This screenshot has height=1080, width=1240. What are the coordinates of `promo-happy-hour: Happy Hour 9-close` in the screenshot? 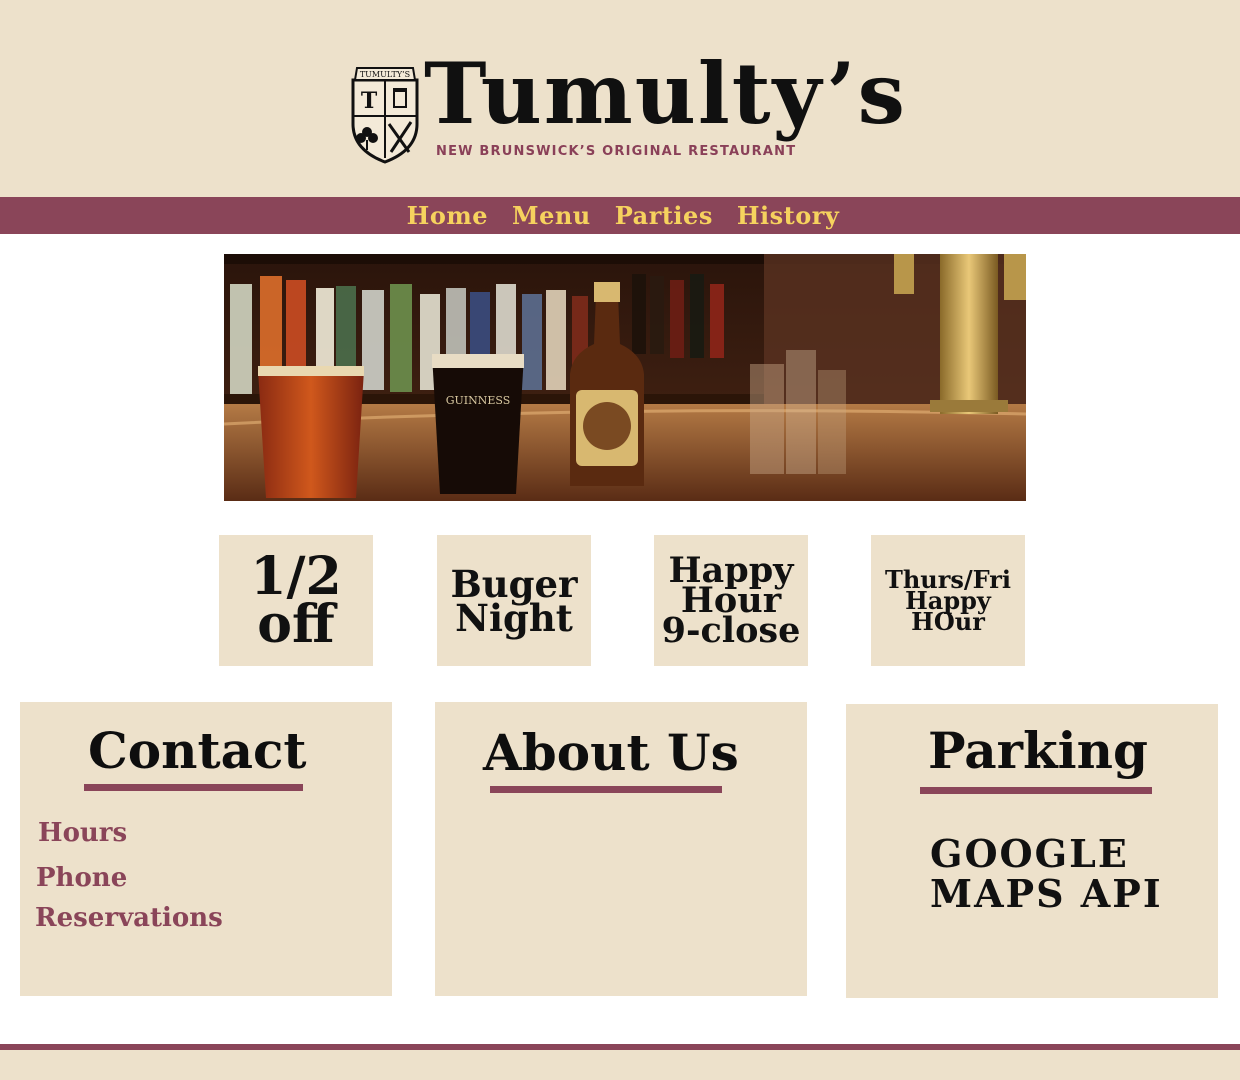 It's located at (731, 600).